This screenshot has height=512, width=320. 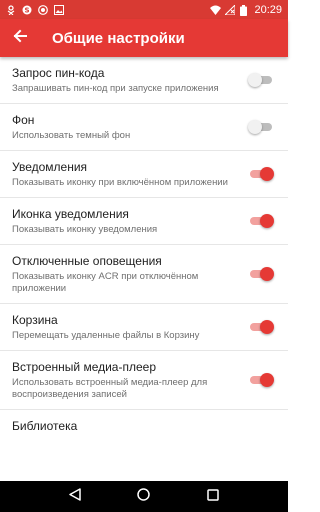 I want to click on arrow-back-icon, so click(x=20, y=38).